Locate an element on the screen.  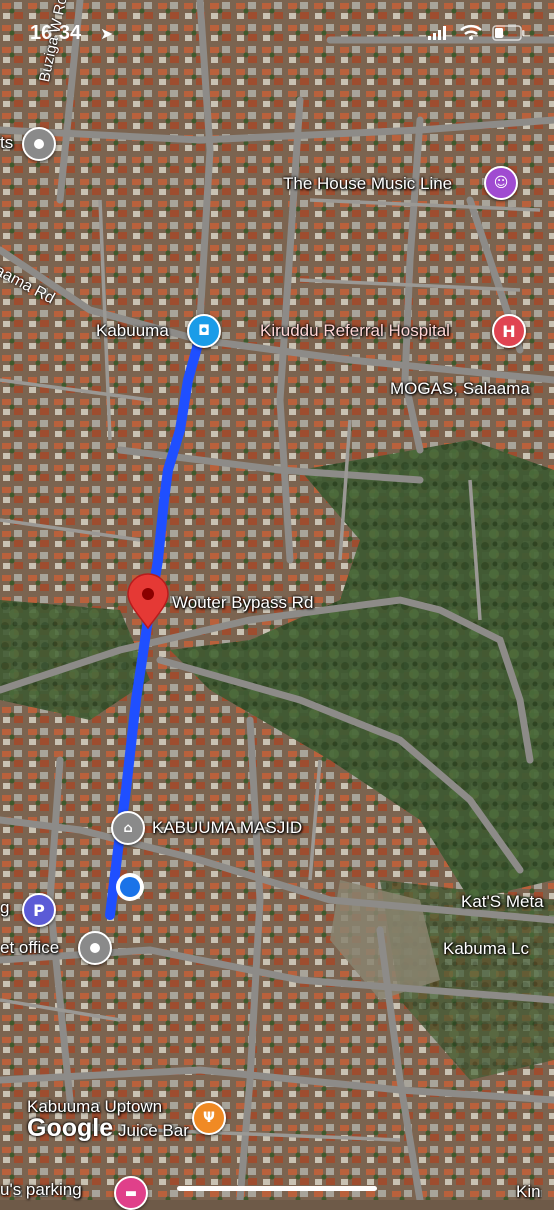
masjid-pin: ⌂ is located at coordinates (128, 828).